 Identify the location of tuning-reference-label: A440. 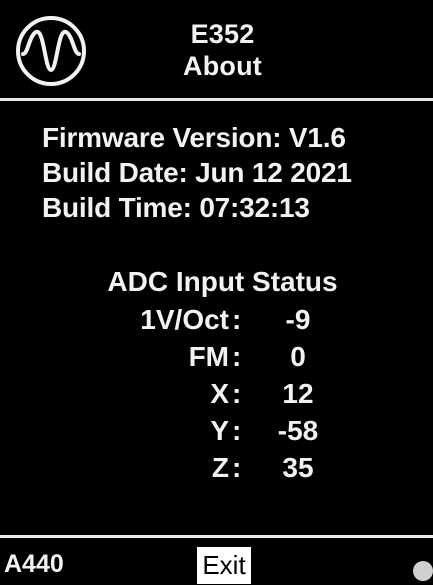
(34, 564).